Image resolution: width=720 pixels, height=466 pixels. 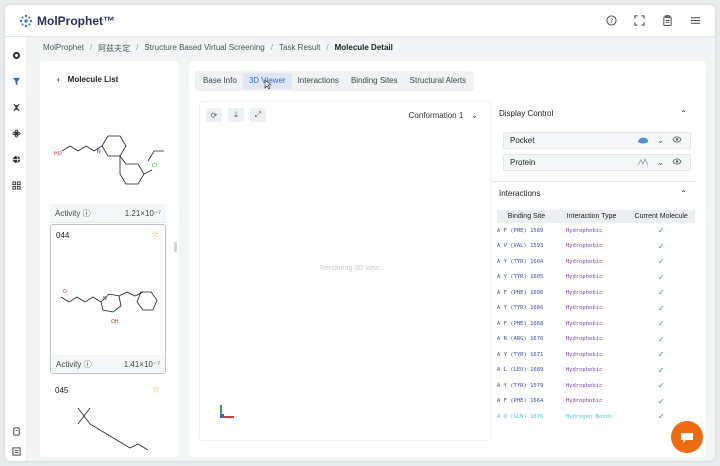 I want to click on table-row: A V (VAL) 1593 Hydrophobic ✓, so click(x=596, y=247).